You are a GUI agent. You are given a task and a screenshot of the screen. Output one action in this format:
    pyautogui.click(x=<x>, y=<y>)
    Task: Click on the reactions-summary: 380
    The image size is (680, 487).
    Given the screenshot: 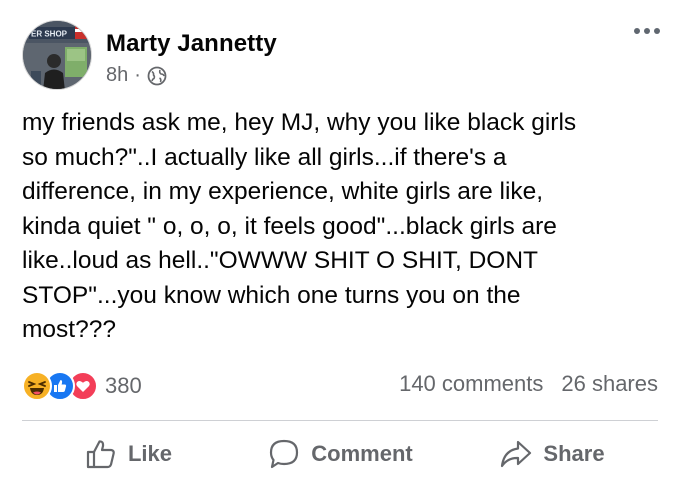 What is the action you would take?
    pyautogui.click(x=82, y=386)
    